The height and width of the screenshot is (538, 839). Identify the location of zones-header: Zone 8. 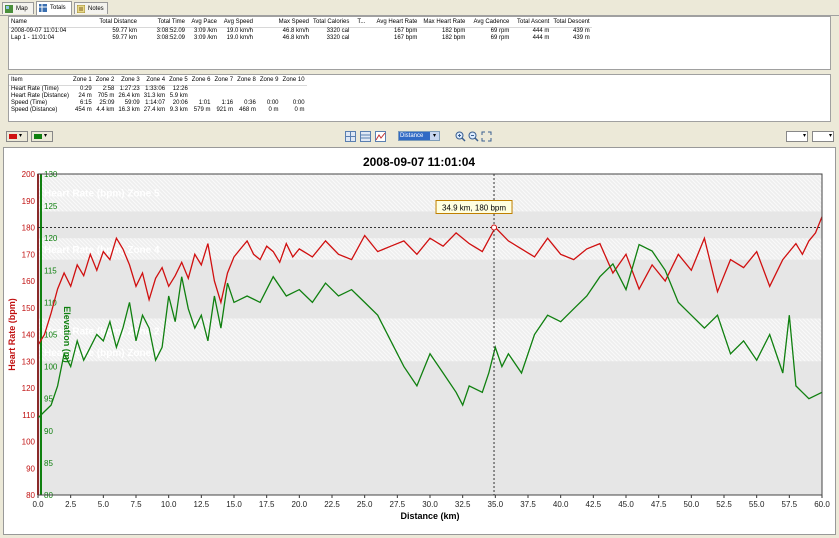
(246, 80).